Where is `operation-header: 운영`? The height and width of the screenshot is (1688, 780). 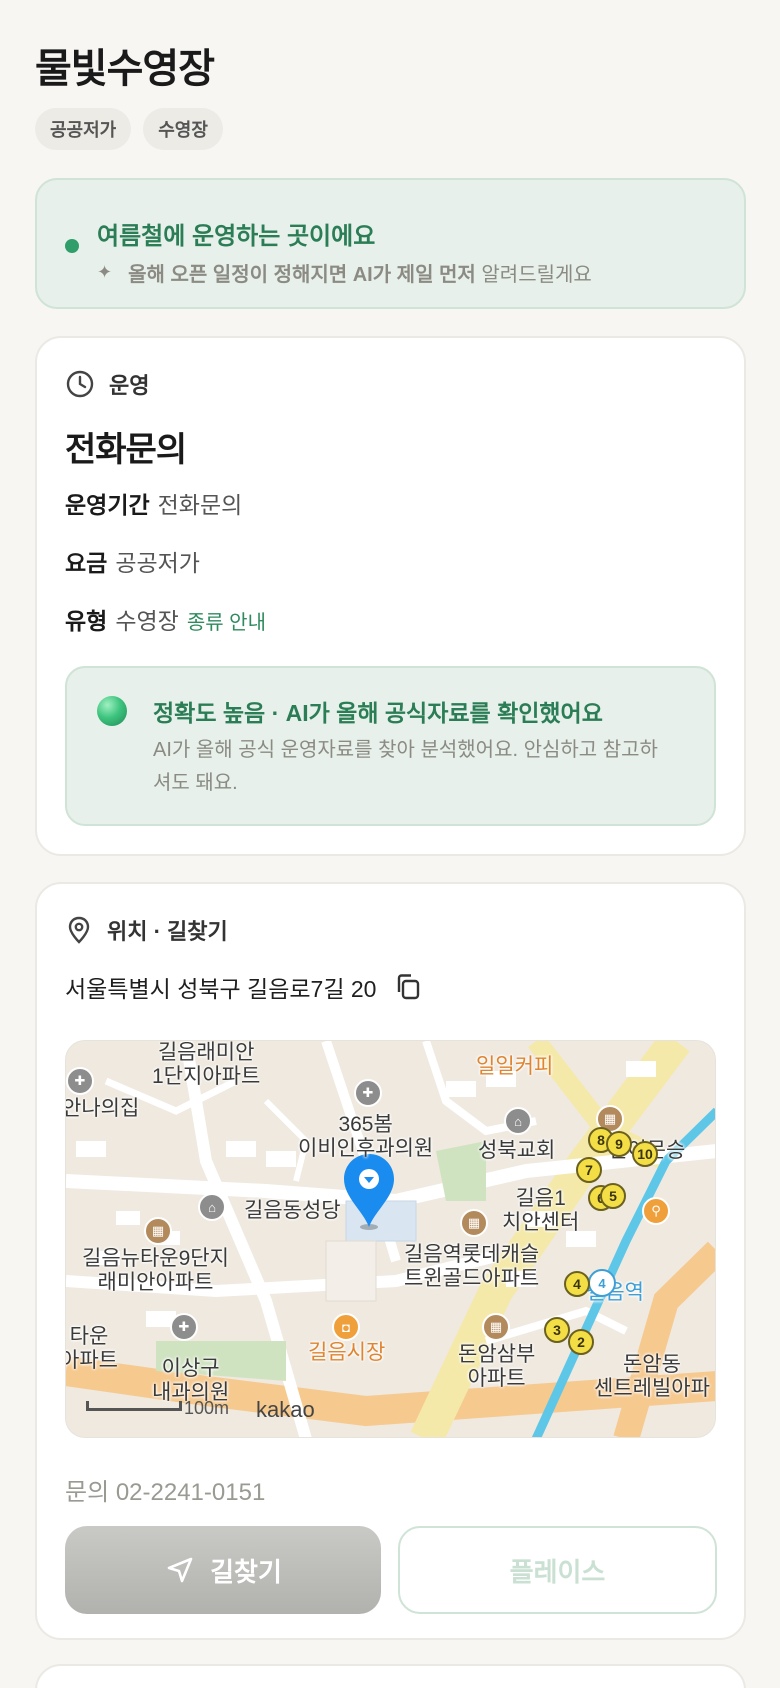
operation-header: 운영 is located at coordinates (107, 384).